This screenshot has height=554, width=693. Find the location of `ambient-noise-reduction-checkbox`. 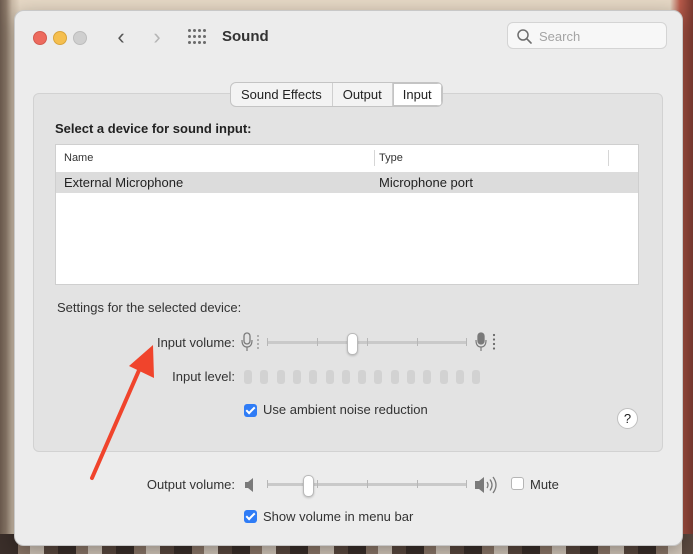

ambient-noise-reduction-checkbox is located at coordinates (250, 410).